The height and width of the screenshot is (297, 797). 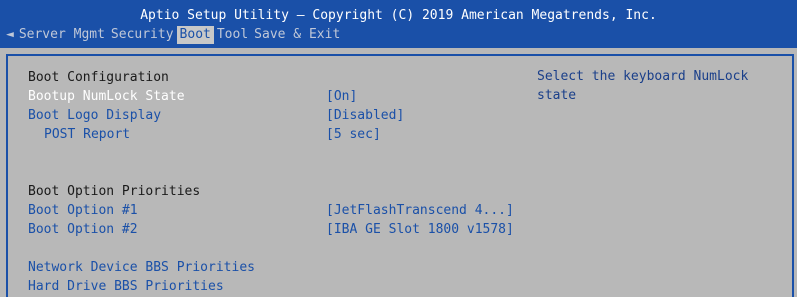 I want to click on left-arrow-icon: ◄, so click(x=11, y=35).